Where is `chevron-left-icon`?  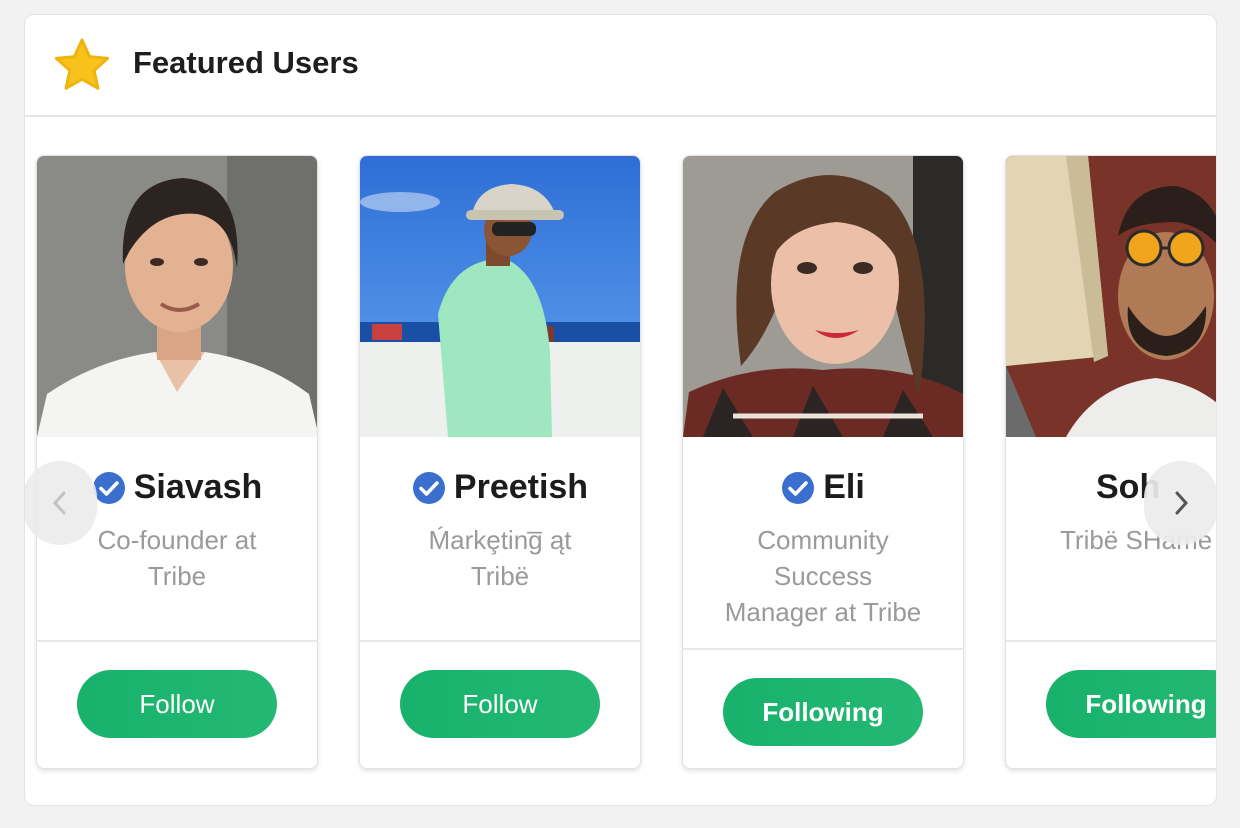
chevron-left-icon is located at coordinates (59, 503).